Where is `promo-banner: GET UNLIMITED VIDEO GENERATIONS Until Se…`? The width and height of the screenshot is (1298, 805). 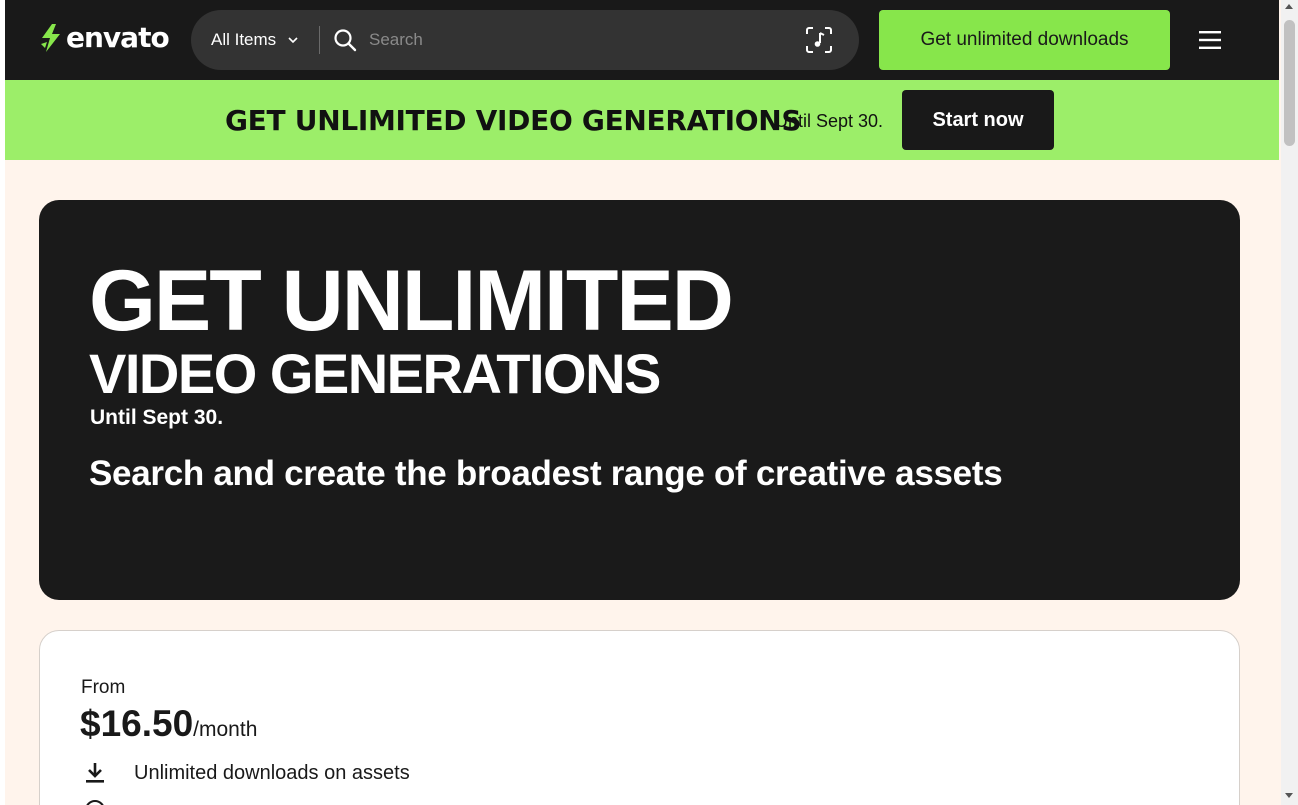
promo-banner: GET UNLIMITED VIDEO GENERATIONS Until Se… is located at coordinates (642, 120).